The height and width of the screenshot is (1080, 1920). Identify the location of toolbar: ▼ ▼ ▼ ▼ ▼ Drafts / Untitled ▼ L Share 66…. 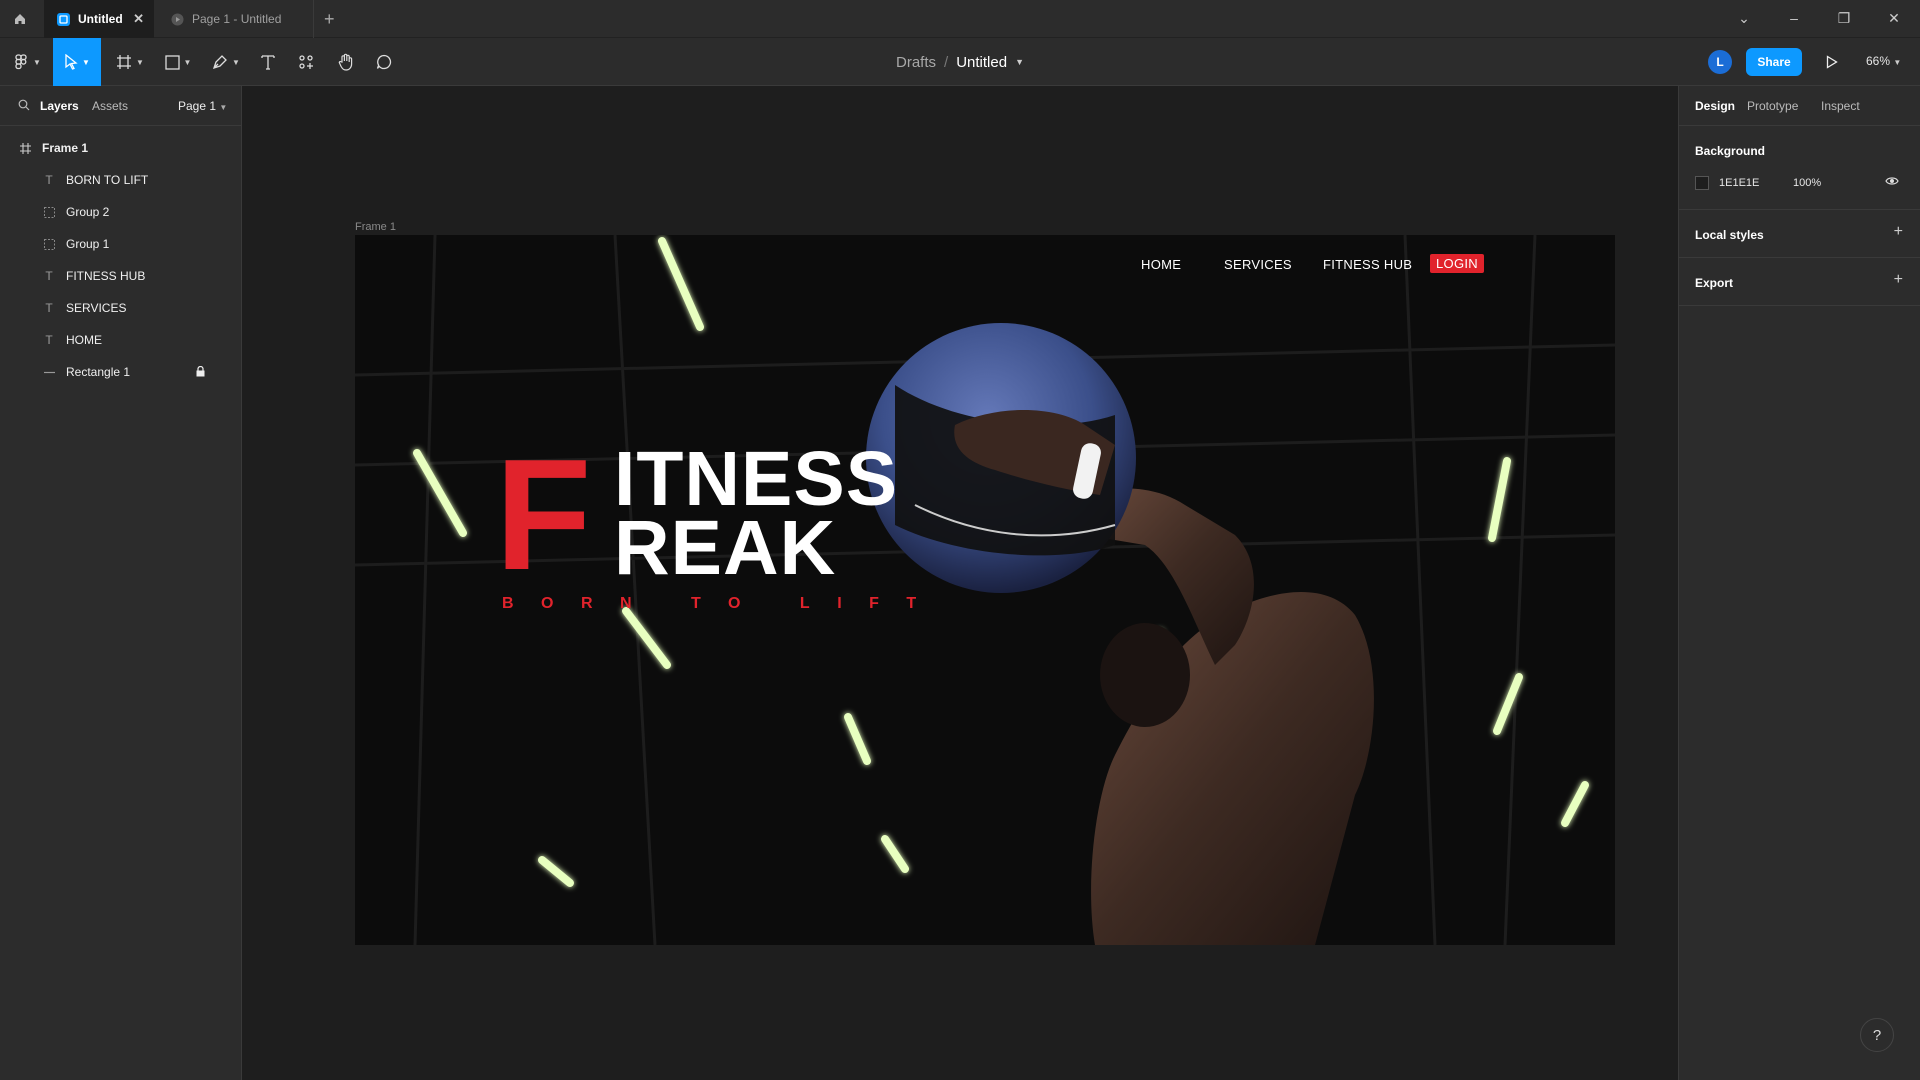
(960, 62).